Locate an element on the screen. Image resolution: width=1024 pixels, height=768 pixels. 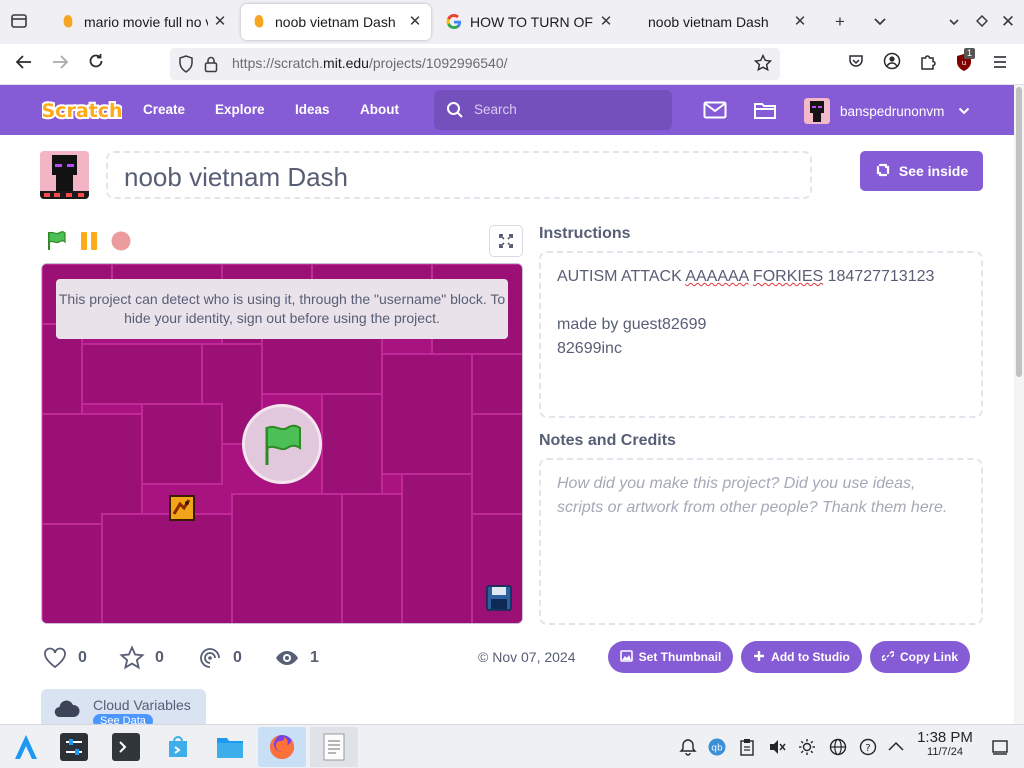
tab-mario-movie: mario movie full no v ✕ is located at coordinates (143, 22).